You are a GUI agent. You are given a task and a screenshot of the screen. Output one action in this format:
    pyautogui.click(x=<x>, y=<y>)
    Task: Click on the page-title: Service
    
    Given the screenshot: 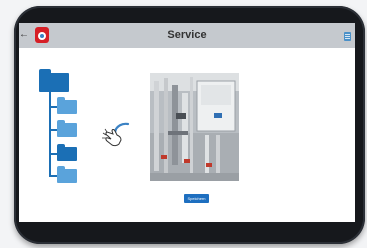 What is the action you would take?
    pyautogui.click(x=187, y=35)
    